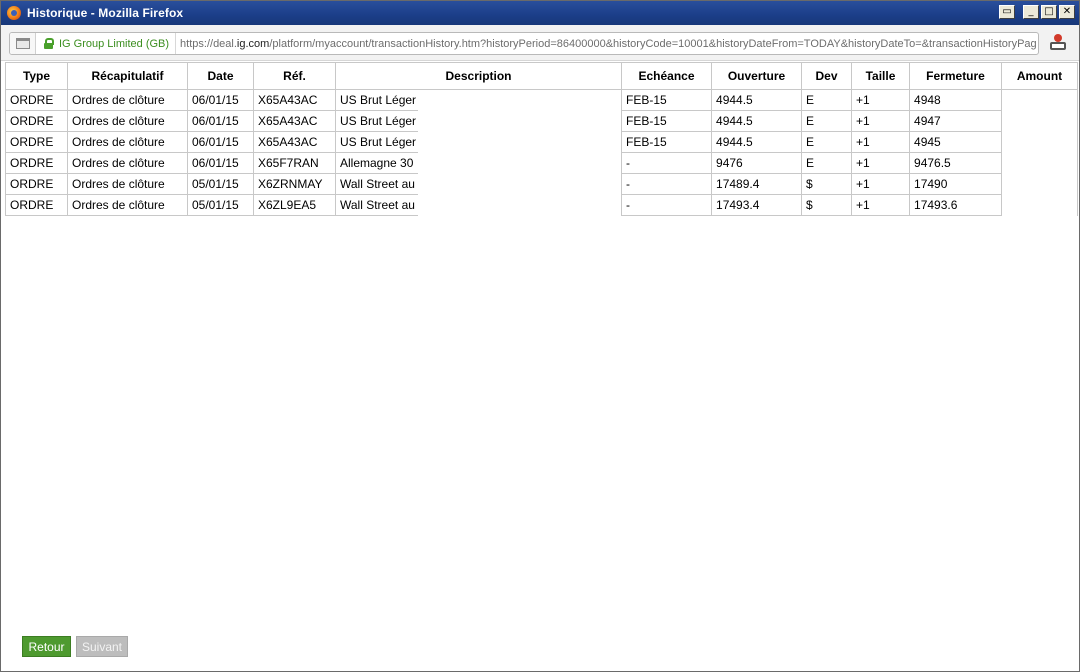  I want to click on close-button: ✕, so click(1067, 12).